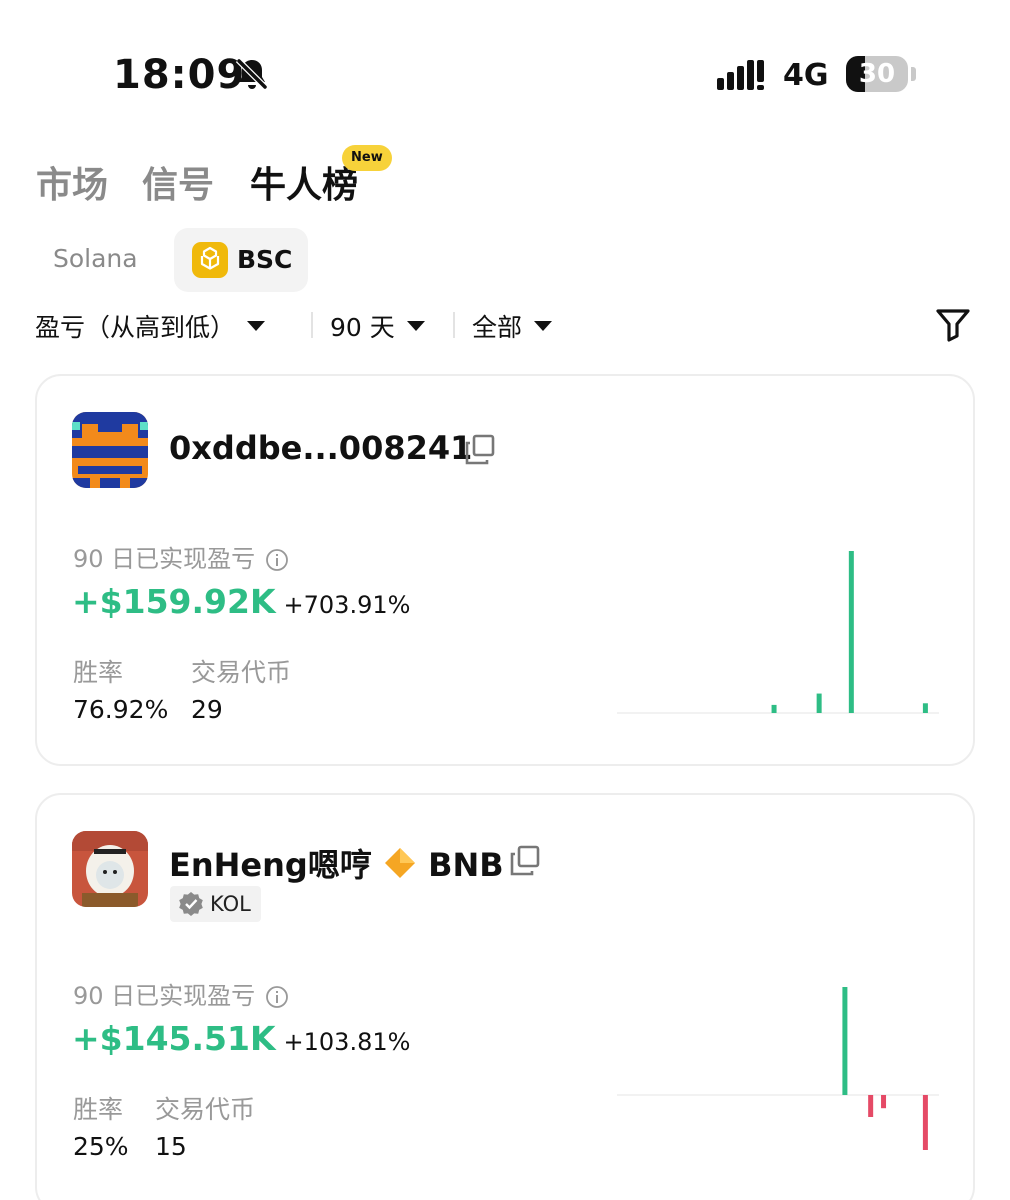 Image resolution: width=1010 pixels, height=1200 pixels. What do you see at coordinates (497, 327) in the screenshot?
I see `scope-label: 全部` at bounding box center [497, 327].